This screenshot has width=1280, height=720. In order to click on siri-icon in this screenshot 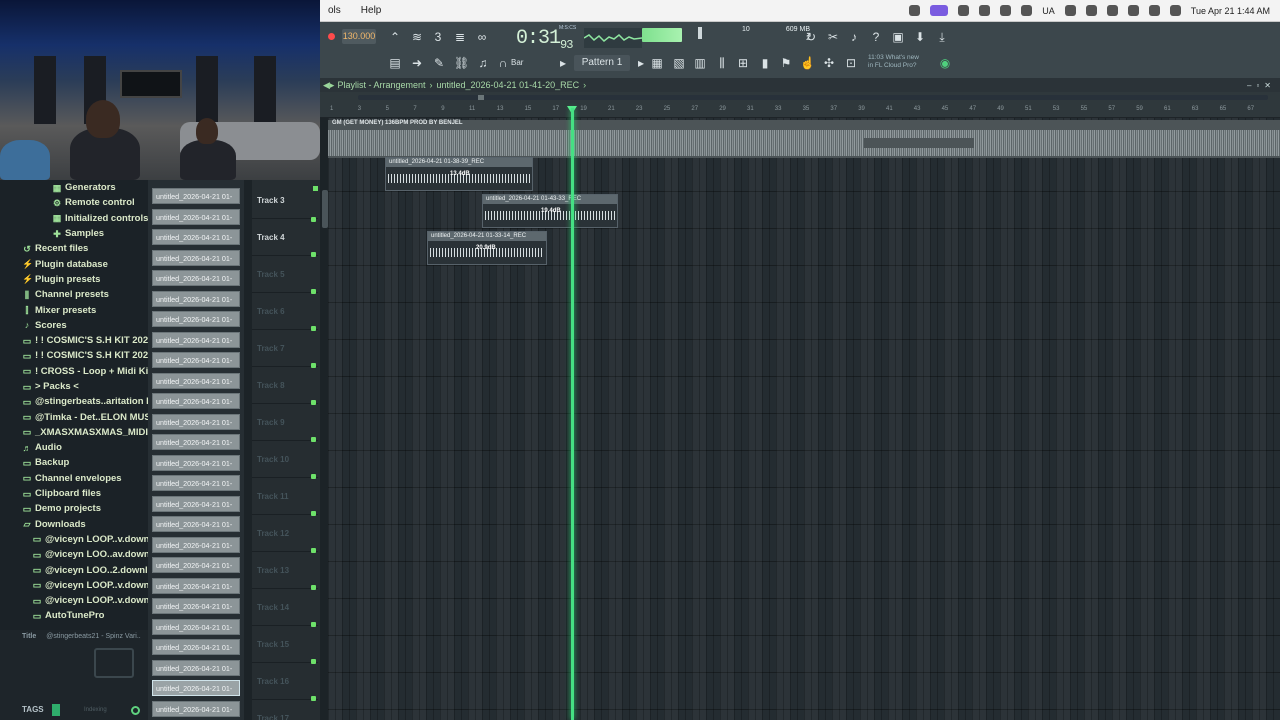, I will do `click(1175, 10)`.